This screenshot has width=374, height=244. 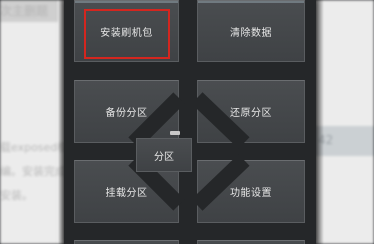 What do you see at coordinates (24, 11) in the screenshot?
I see `background-title: 次主删题` at bounding box center [24, 11].